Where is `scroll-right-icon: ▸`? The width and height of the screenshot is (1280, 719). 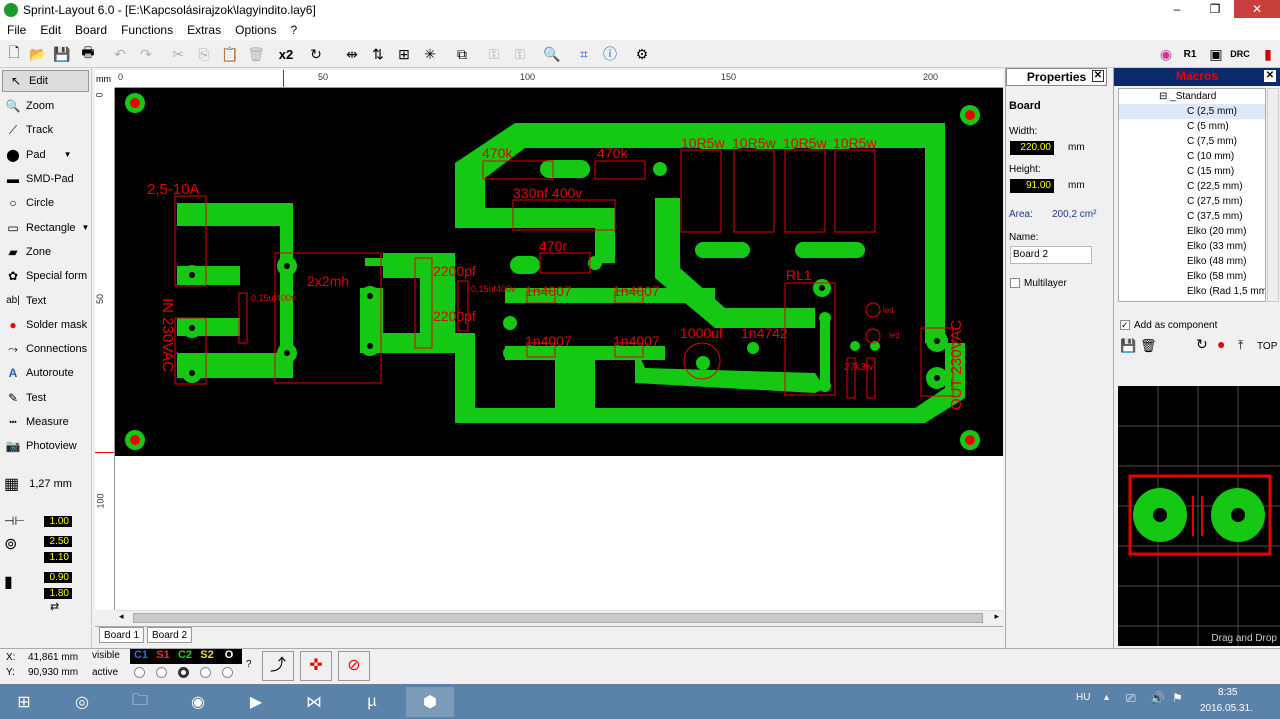 scroll-right-icon: ▸ is located at coordinates (996, 616).